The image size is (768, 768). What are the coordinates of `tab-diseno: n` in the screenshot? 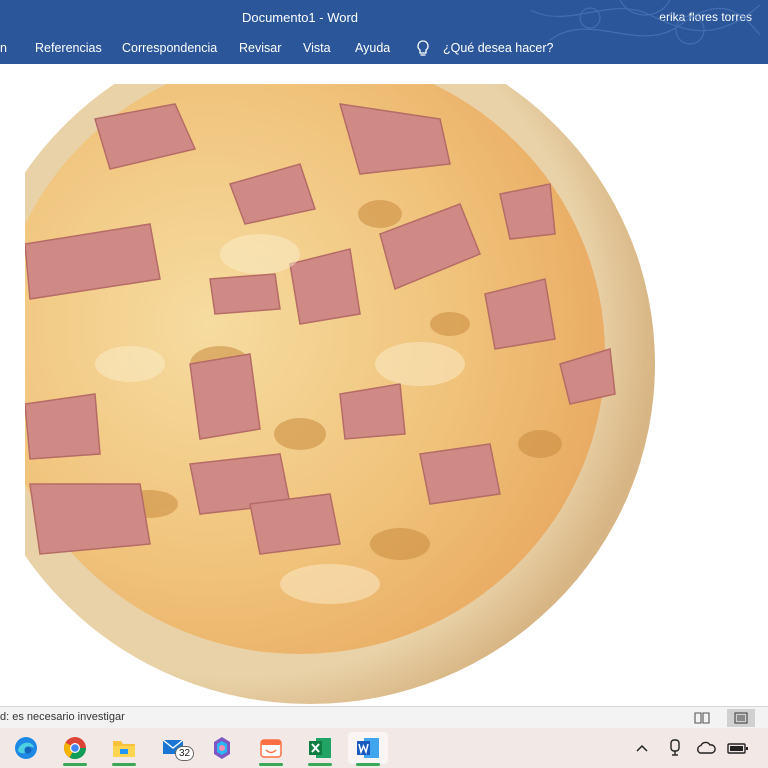 It's located at (3, 48).